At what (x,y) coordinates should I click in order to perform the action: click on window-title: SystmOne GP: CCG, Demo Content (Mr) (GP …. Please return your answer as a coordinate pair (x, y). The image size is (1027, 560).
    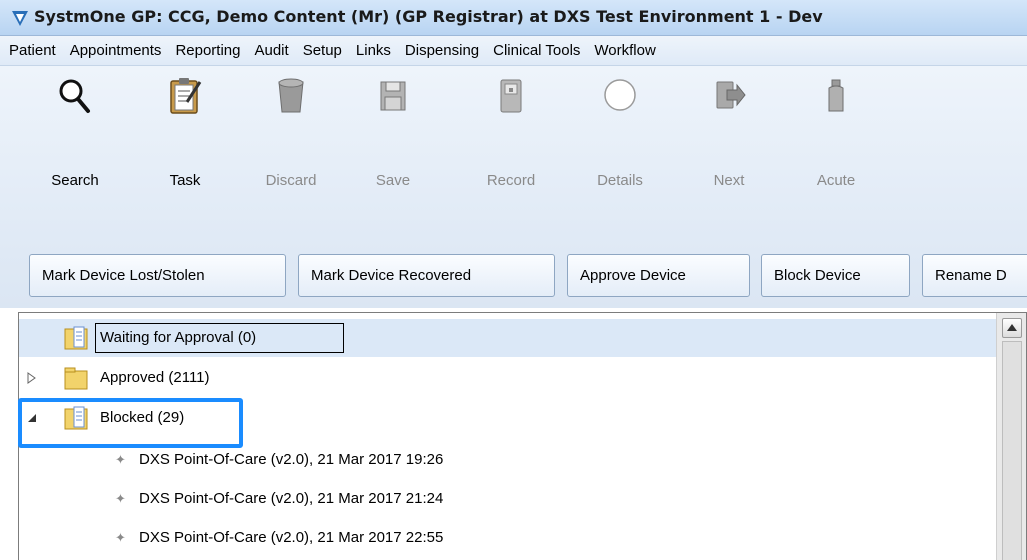
    Looking at the image, I should click on (428, 16).